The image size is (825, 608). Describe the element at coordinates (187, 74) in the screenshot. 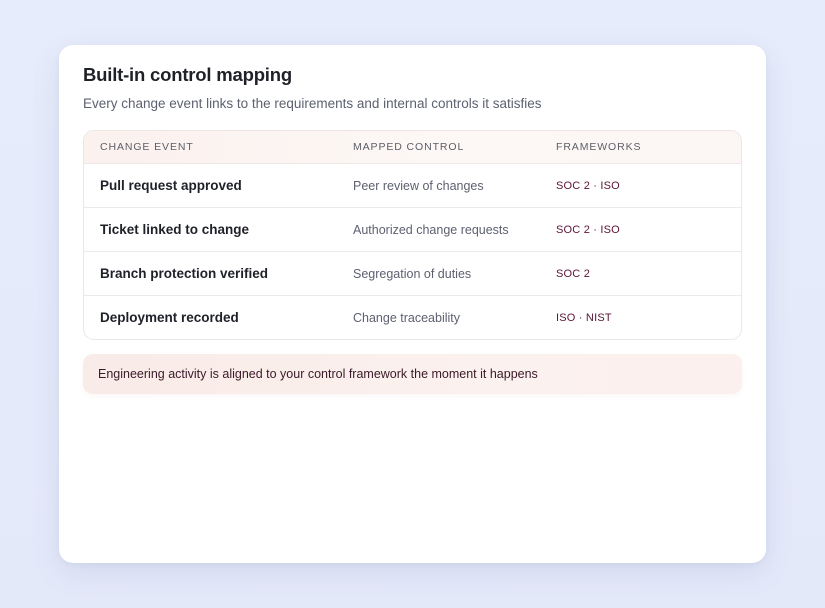

I see `card-title: Built-in control mapping` at that location.